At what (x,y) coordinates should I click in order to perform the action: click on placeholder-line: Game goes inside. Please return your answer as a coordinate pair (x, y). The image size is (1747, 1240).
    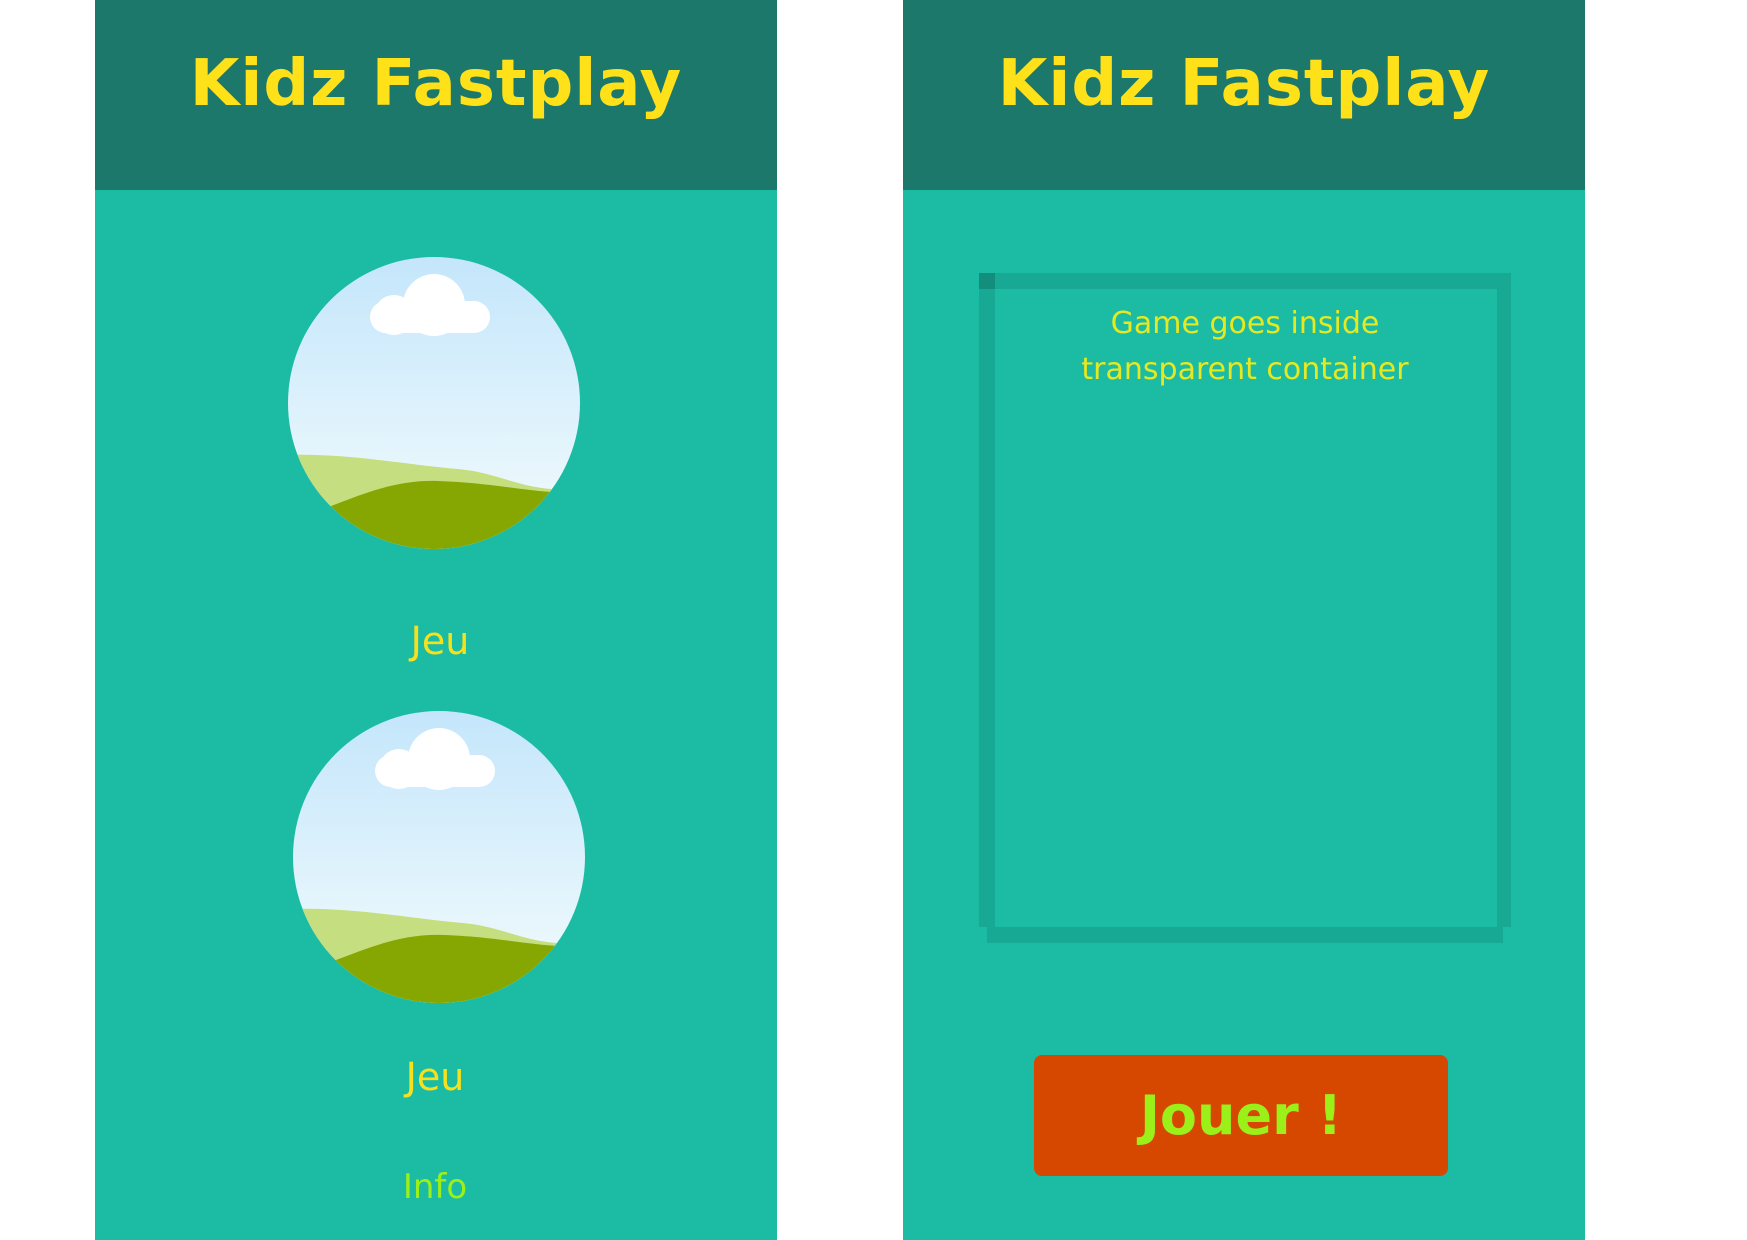
    Looking at the image, I should click on (1245, 323).